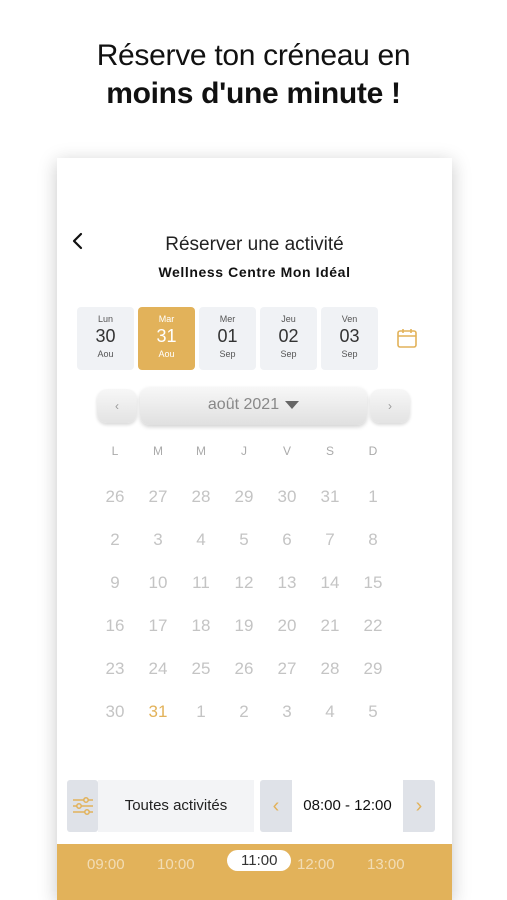 This screenshot has width=507, height=900. Describe the element at coordinates (117, 406) in the screenshot. I see `prev-month-button: ‹` at that location.